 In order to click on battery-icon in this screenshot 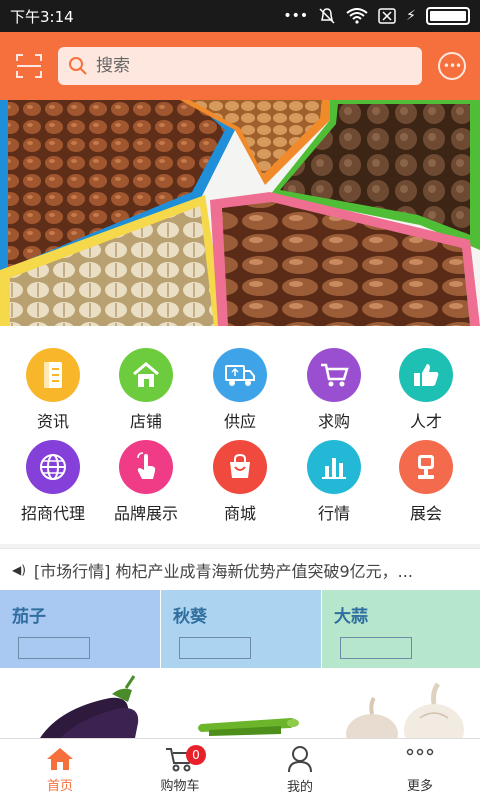, I will do `click(448, 16)`.